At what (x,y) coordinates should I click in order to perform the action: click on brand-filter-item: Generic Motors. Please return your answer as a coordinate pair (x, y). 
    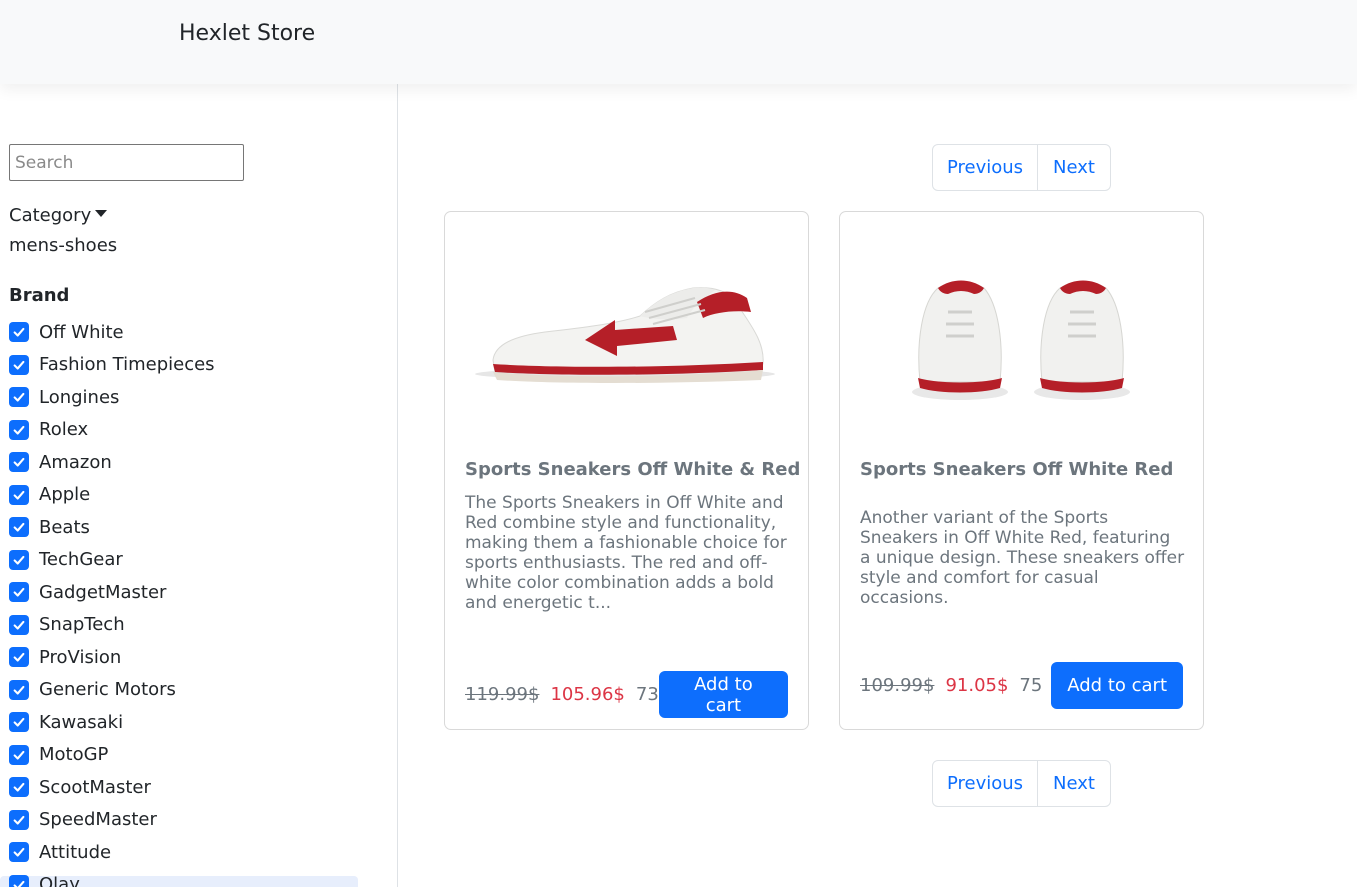
    Looking at the image, I should click on (112, 690).